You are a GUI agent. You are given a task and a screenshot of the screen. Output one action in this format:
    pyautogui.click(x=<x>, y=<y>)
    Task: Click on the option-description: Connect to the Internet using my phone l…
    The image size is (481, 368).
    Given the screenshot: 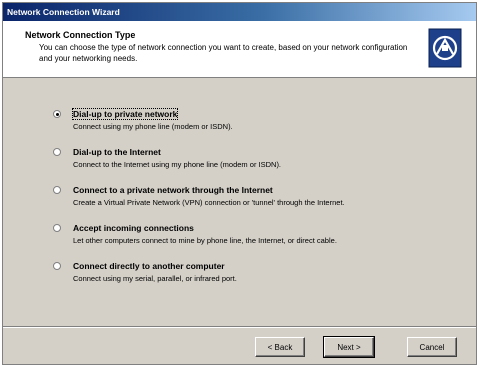 What is the action you would take?
    pyautogui.click(x=177, y=164)
    